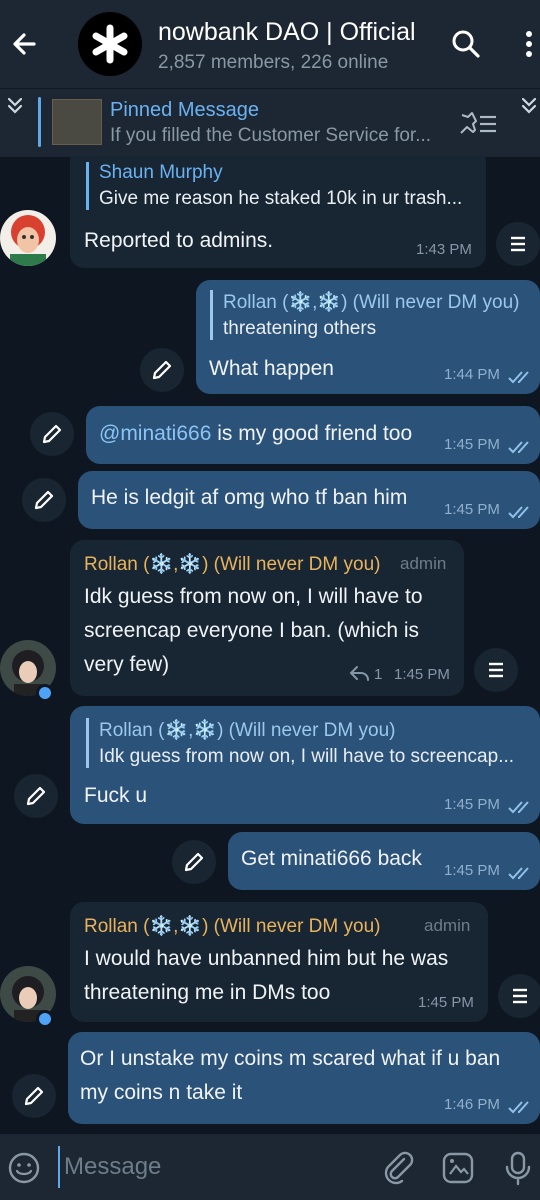 The image size is (540, 1200). I want to click on unpin-list-icon, so click(478, 123).